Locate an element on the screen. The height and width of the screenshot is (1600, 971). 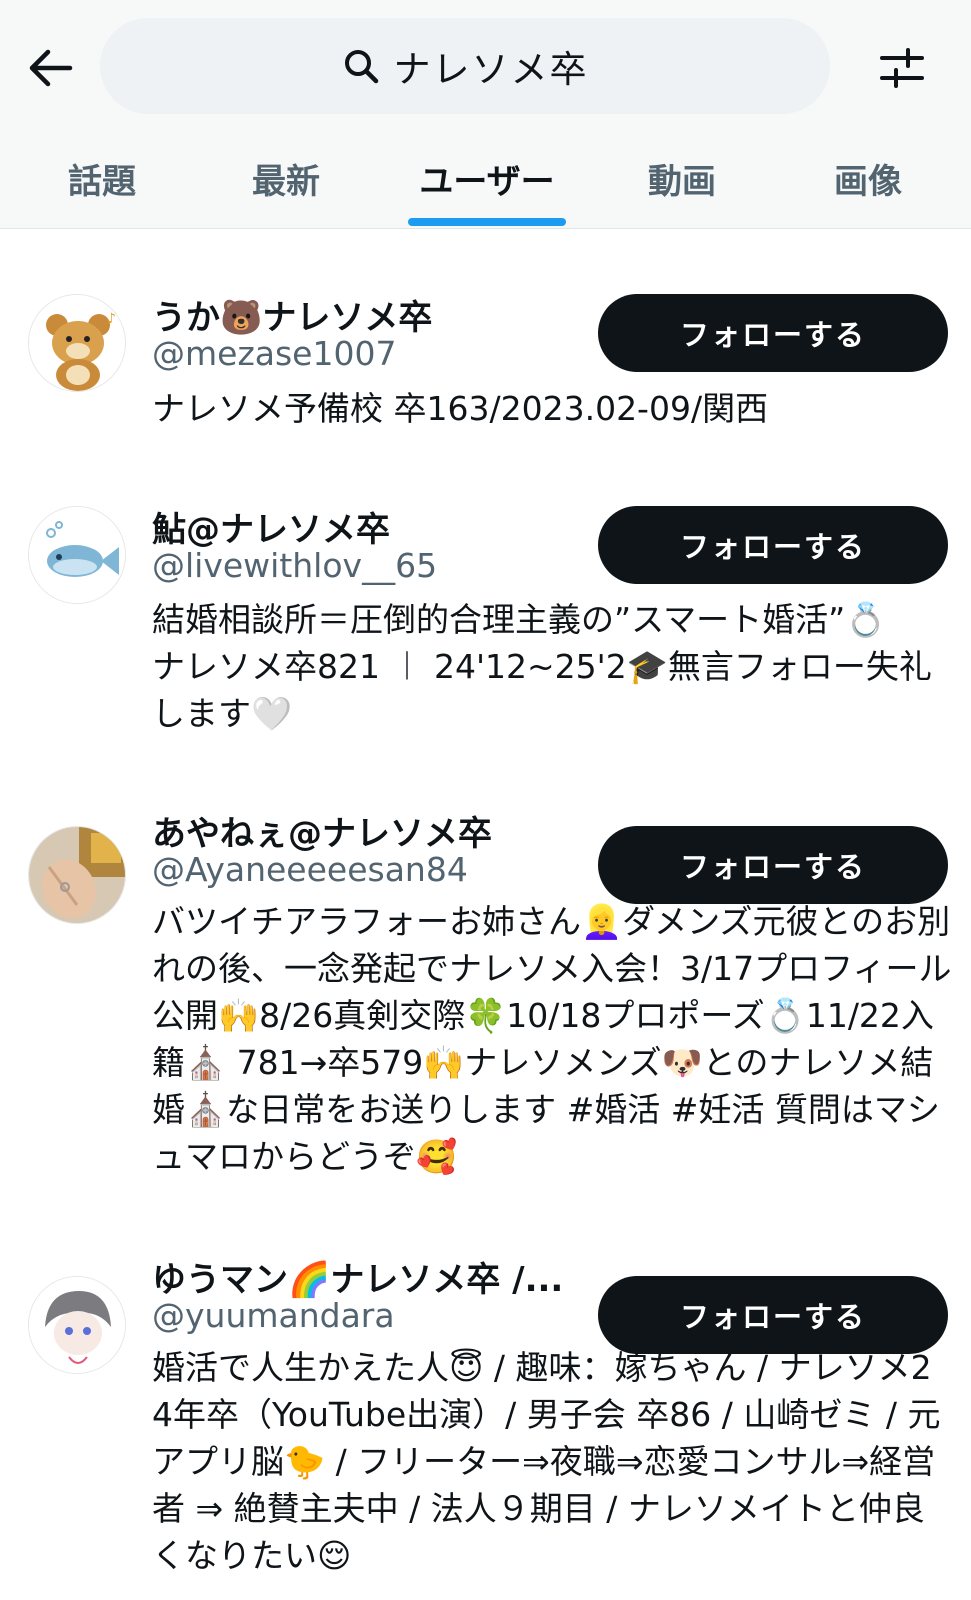
avatar: ♪ is located at coordinates (77, 343).